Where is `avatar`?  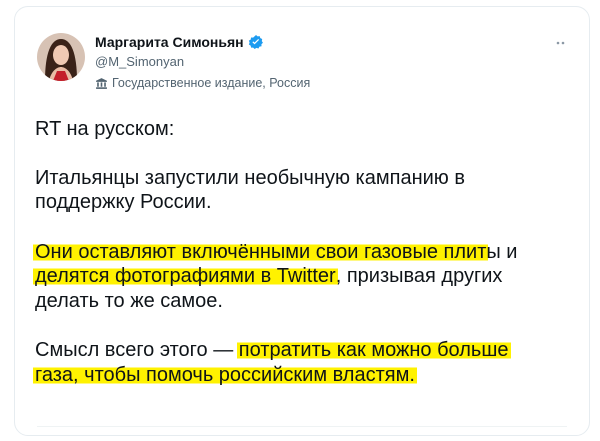 avatar is located at coordinates (61, 57).